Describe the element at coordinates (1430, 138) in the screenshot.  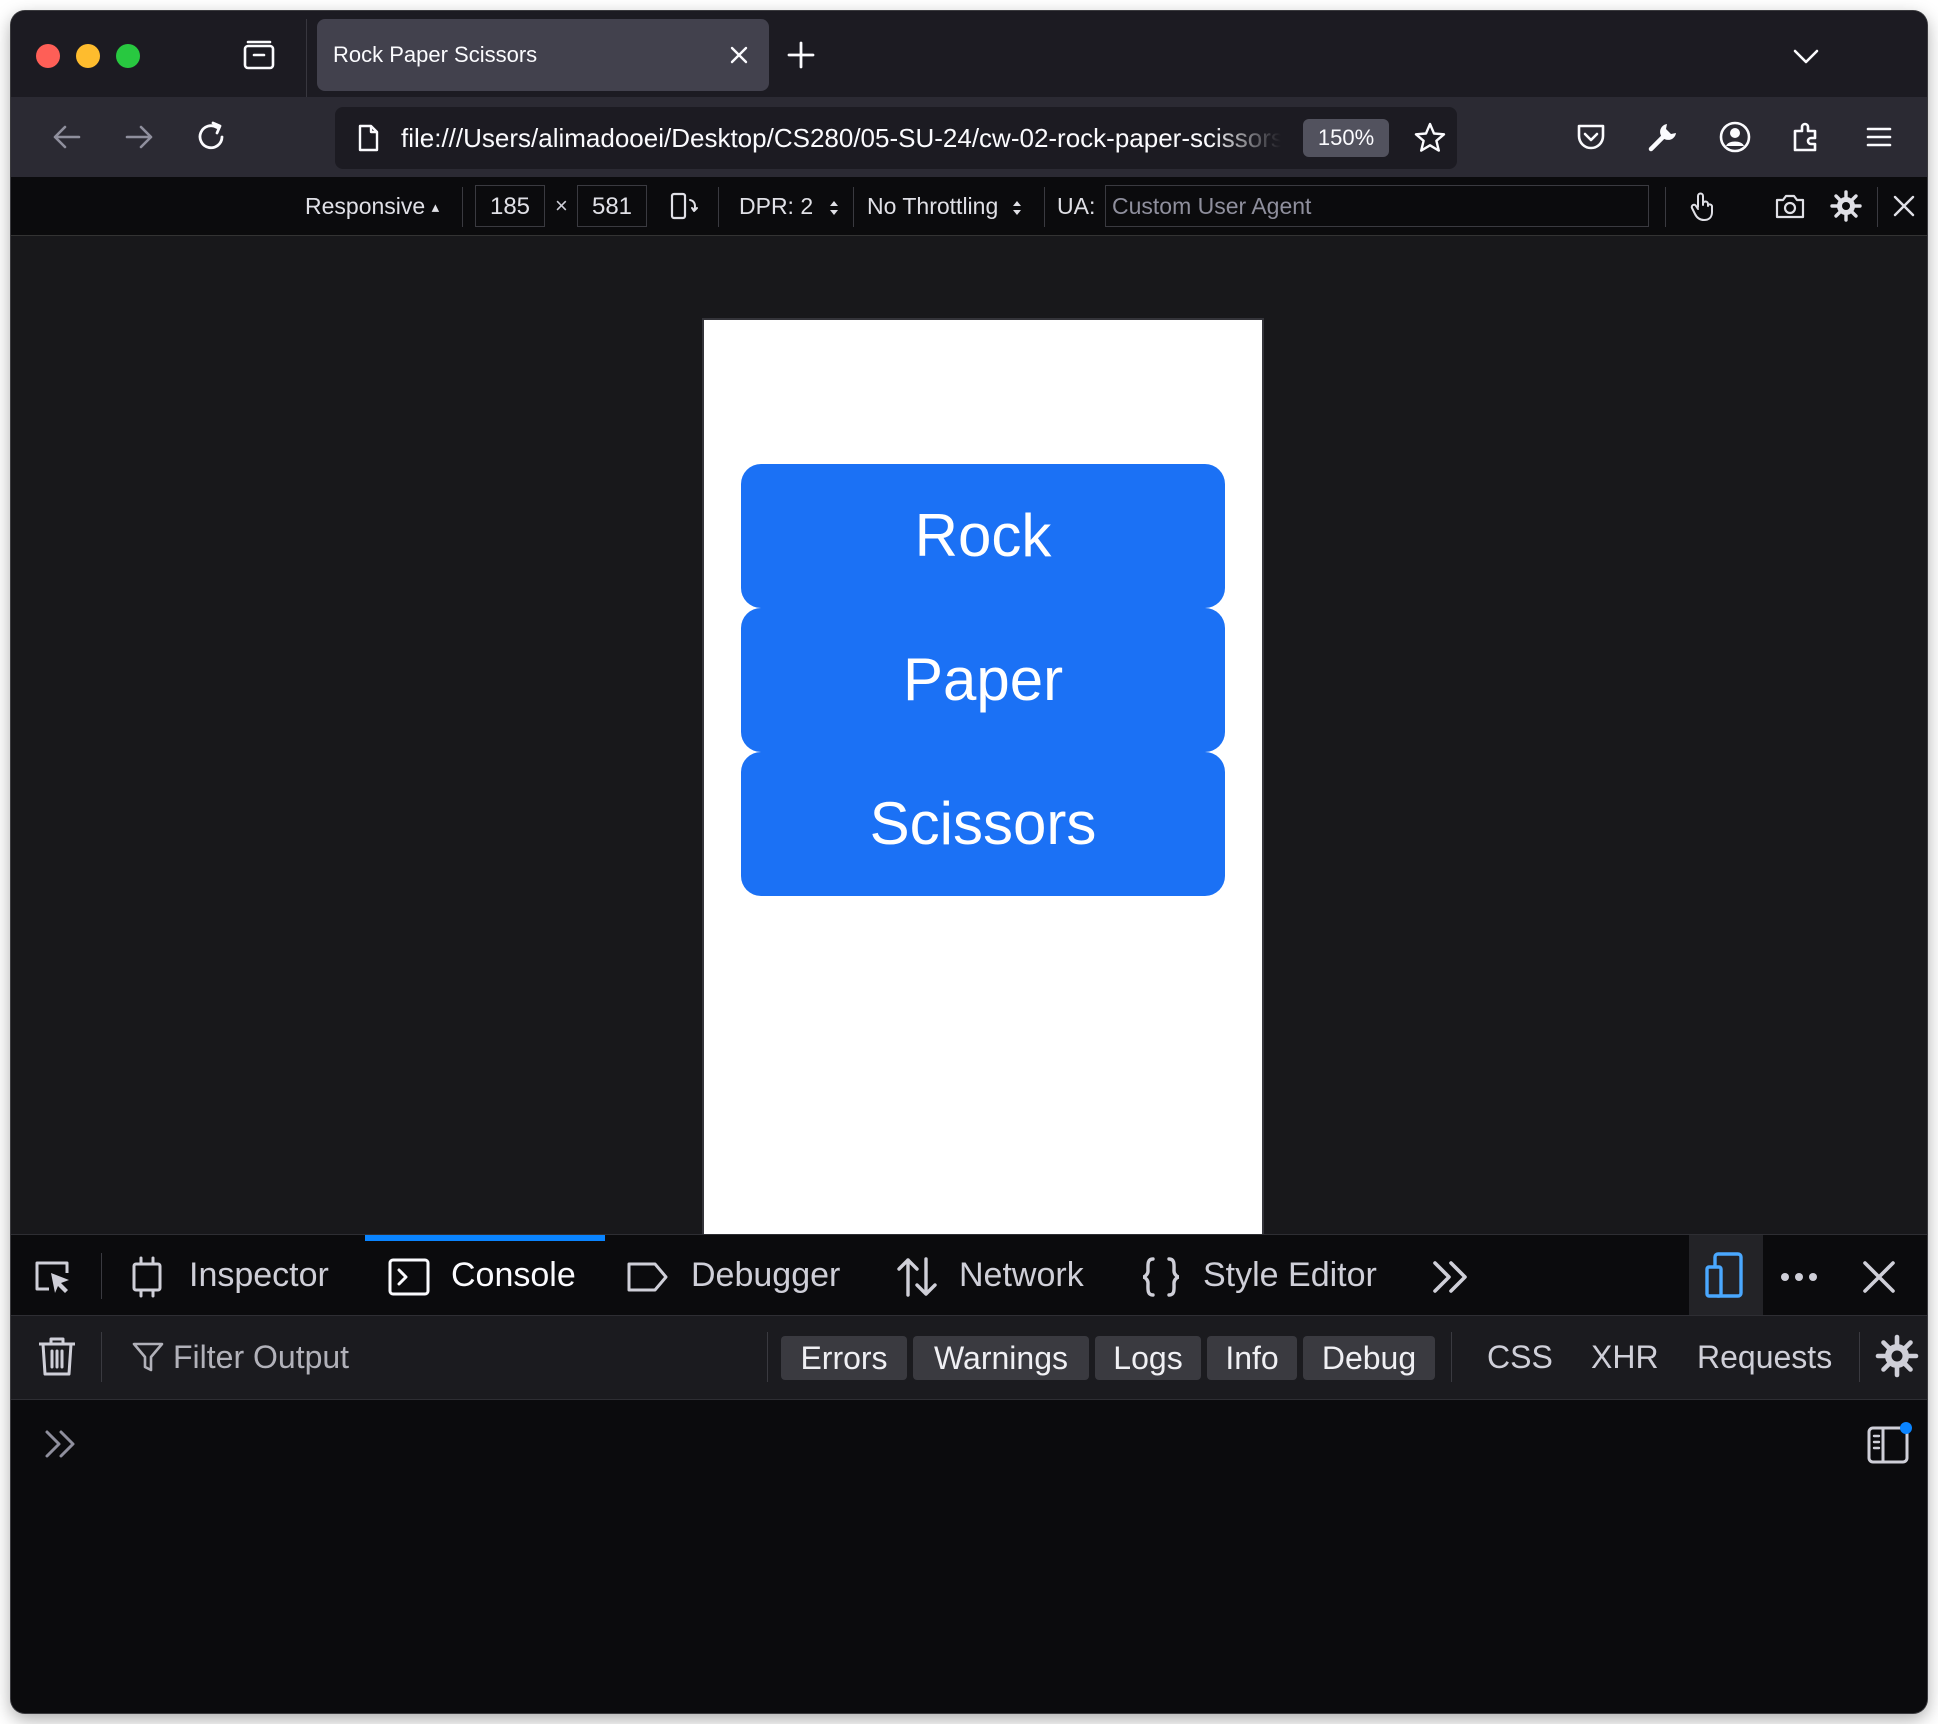
I see `star-icon` at that location.